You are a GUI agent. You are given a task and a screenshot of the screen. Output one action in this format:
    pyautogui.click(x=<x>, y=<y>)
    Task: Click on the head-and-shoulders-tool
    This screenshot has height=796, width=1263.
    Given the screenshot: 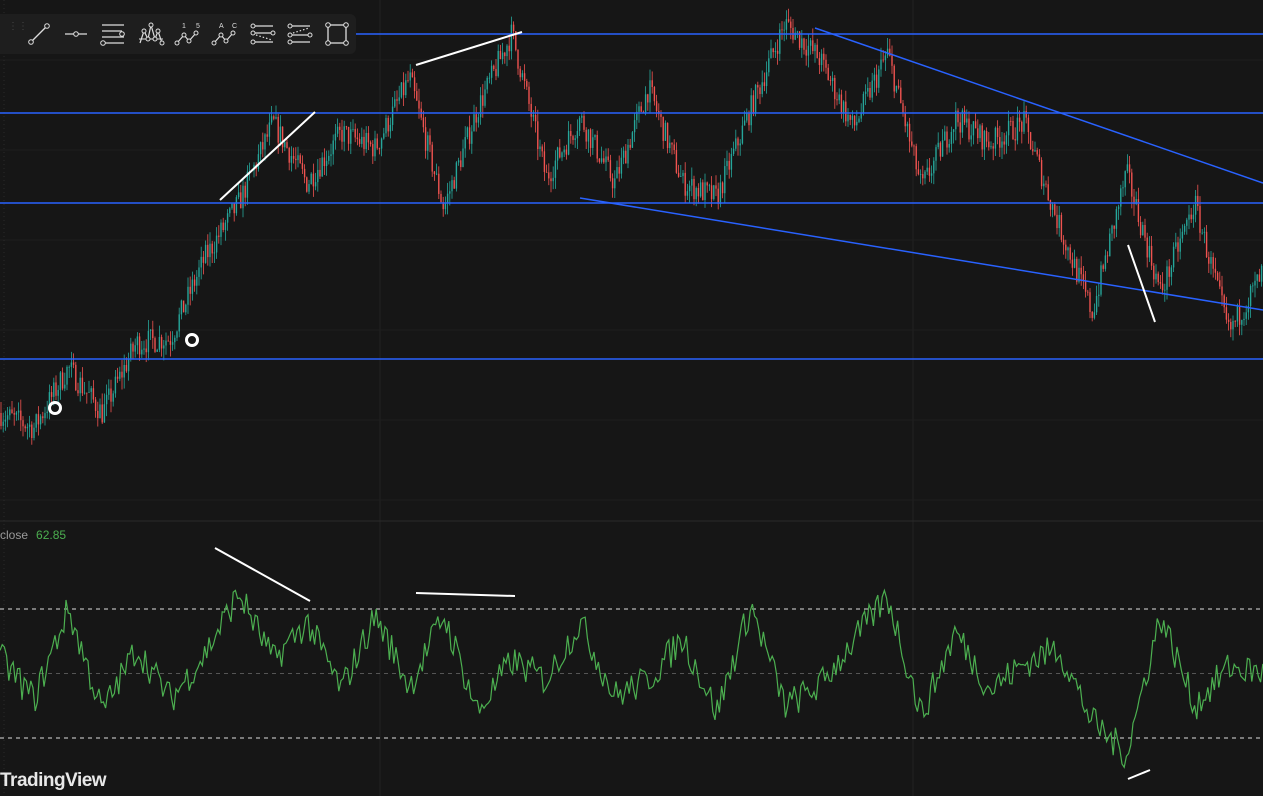 What is the action you would take?
    pyautogui.click(x=150, y=34)
    